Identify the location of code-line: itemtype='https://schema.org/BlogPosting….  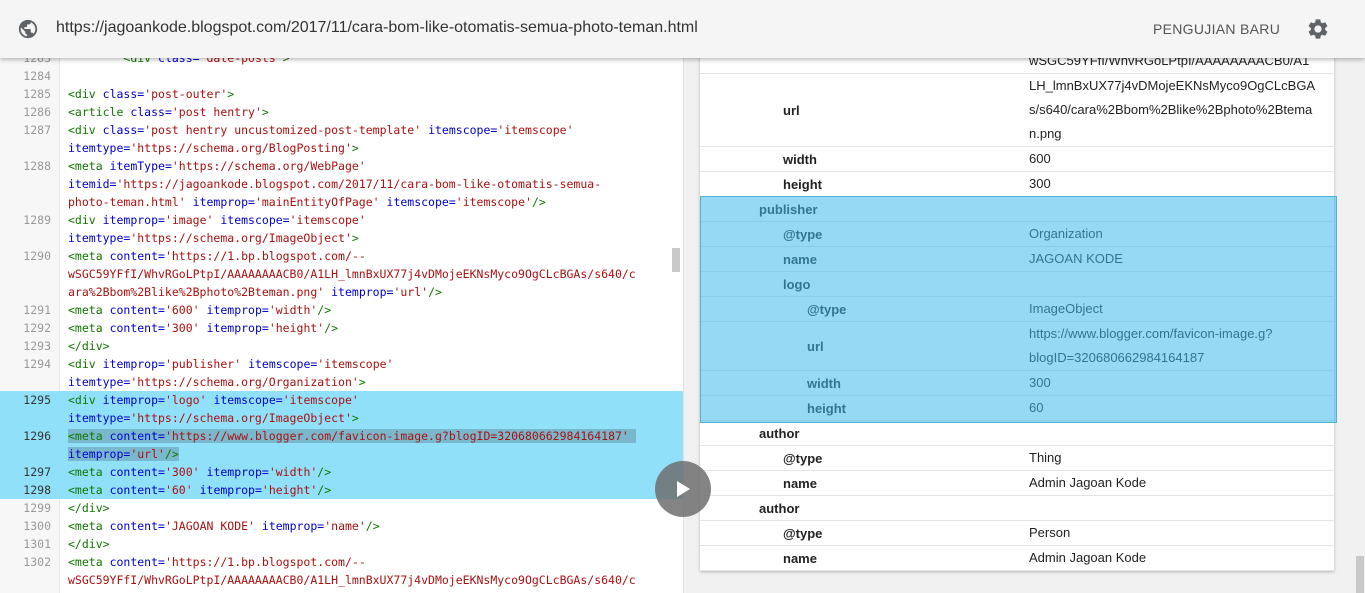
(341, 148).